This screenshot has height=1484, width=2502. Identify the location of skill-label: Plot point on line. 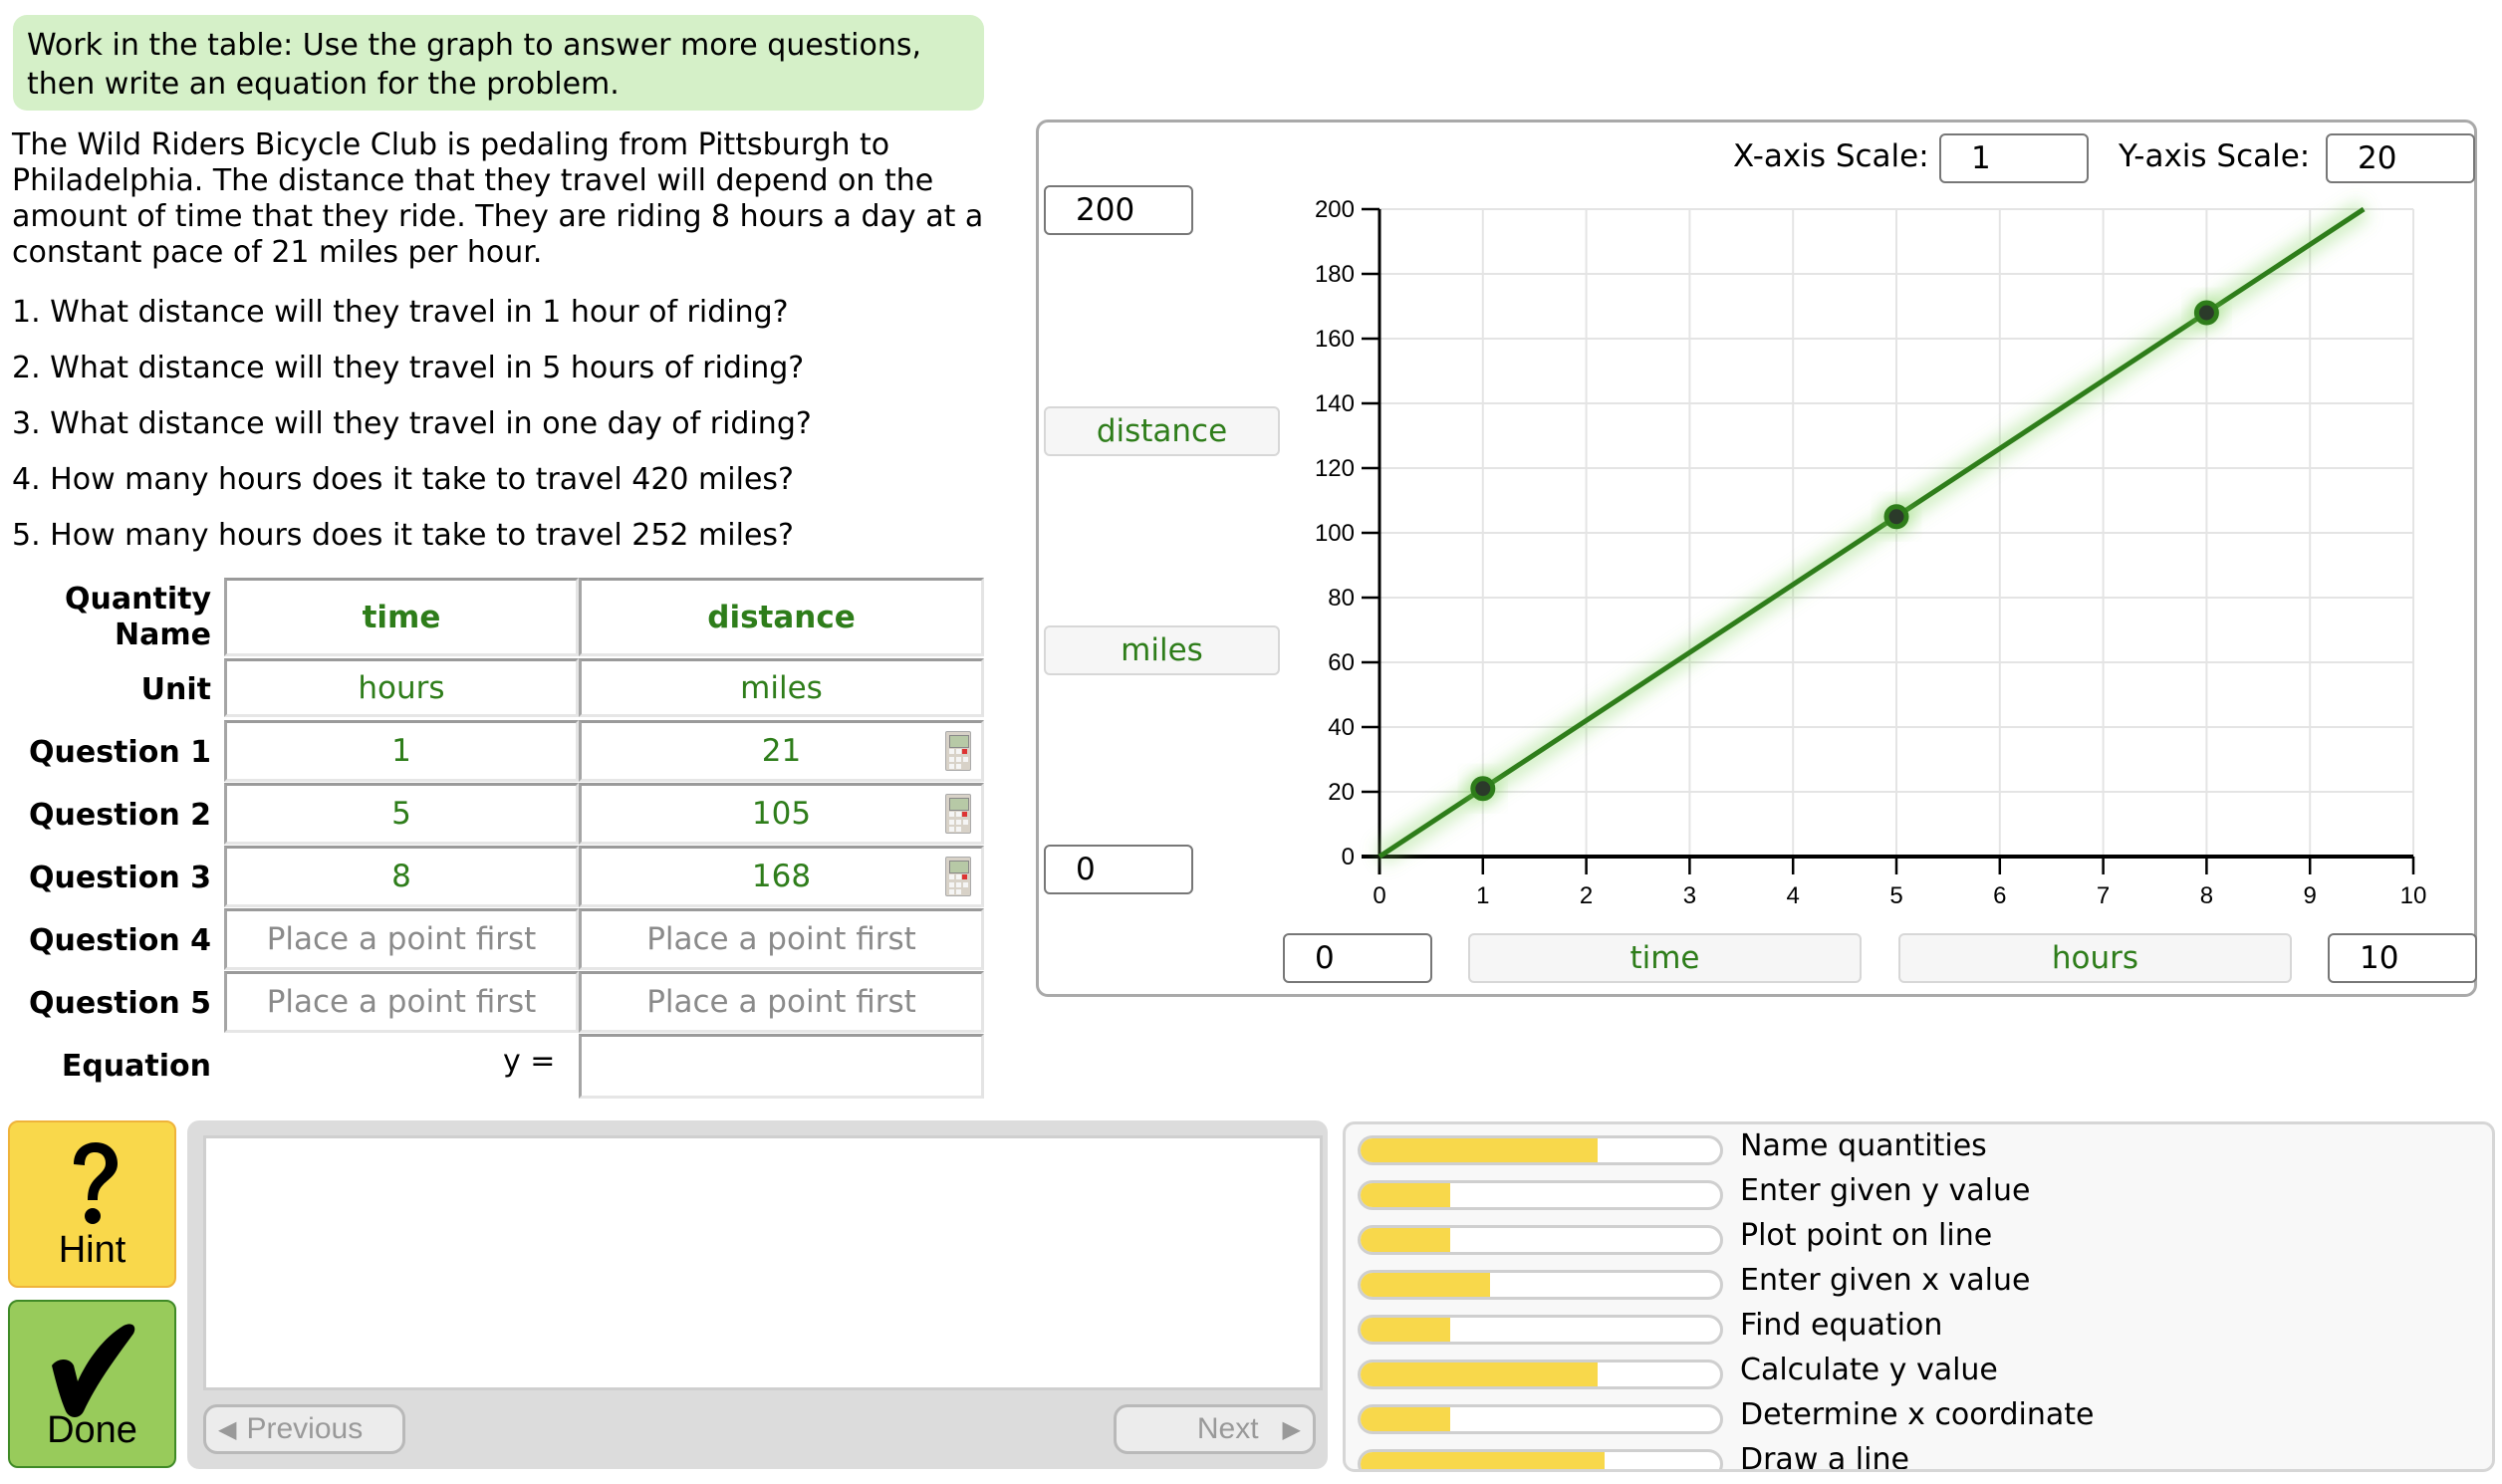
(1866, 1235).